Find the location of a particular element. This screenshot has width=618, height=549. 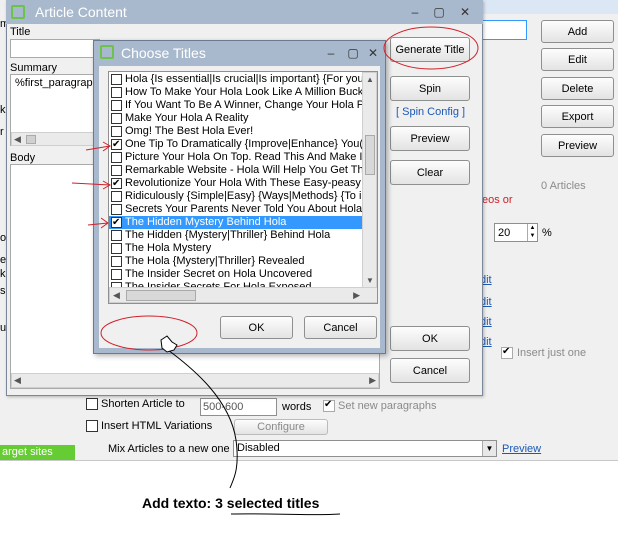

pointer-curve is located at coordinates (202, 419).